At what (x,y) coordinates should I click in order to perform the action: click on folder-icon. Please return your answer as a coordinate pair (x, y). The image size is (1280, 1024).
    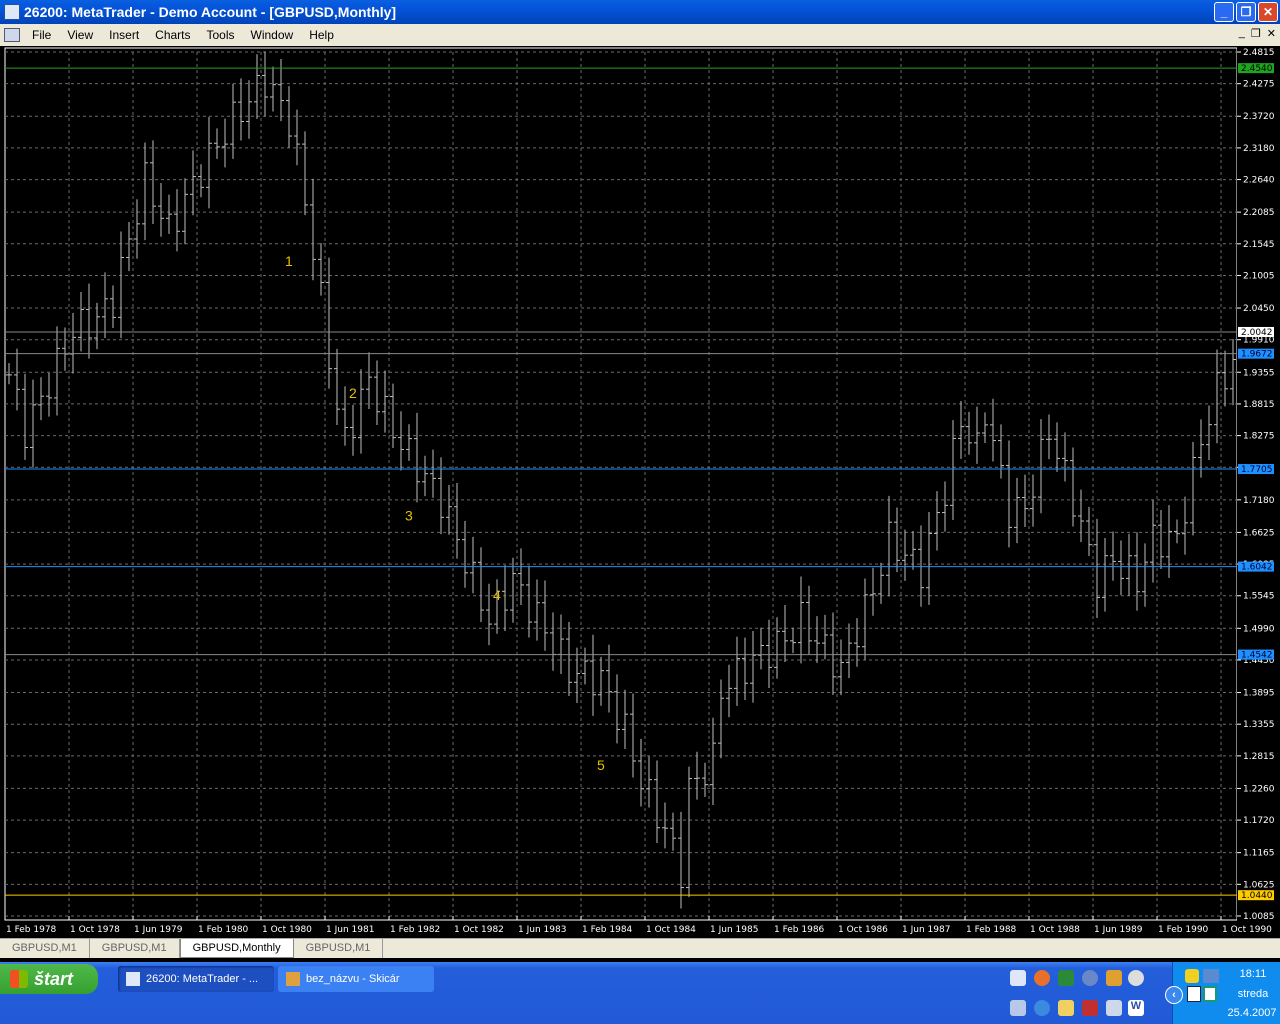
    Looking at the image, I should click on (1066, 1008).